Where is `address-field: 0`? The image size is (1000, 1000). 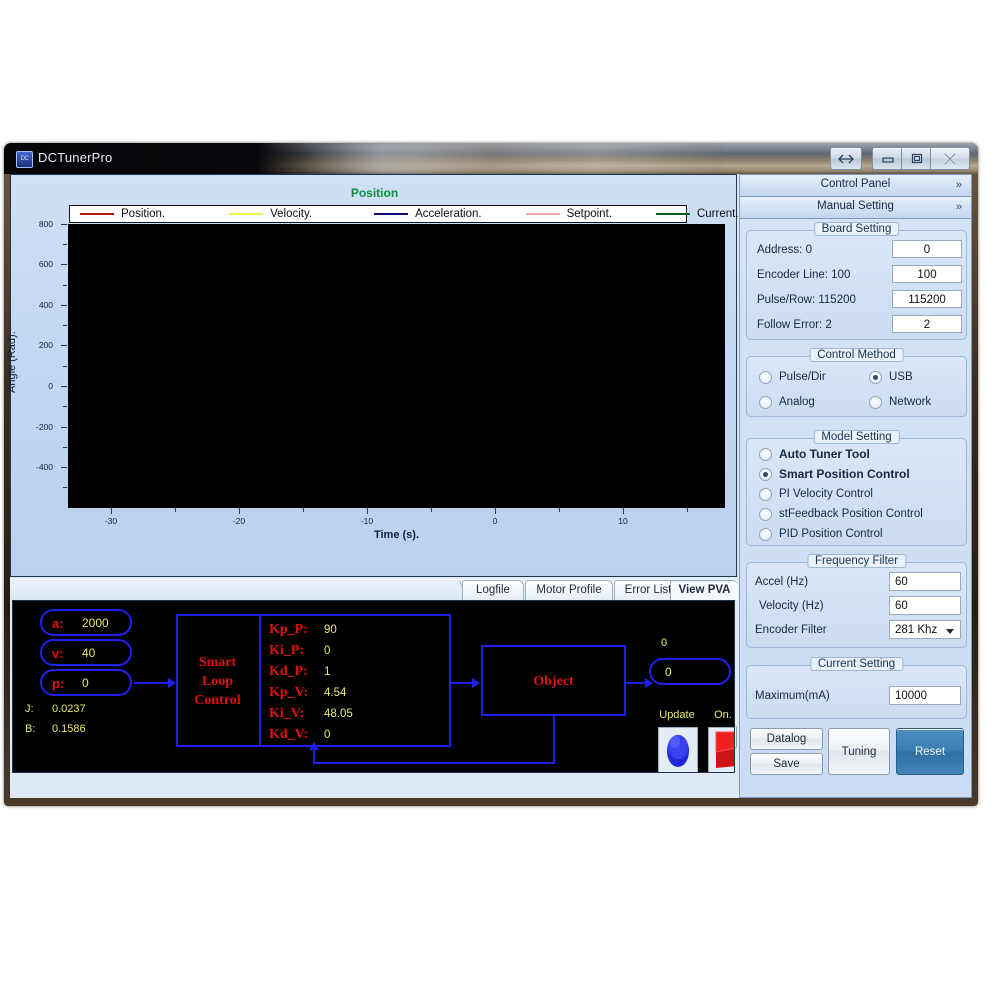 address-field: 0 is located at coordinates (927, 249).